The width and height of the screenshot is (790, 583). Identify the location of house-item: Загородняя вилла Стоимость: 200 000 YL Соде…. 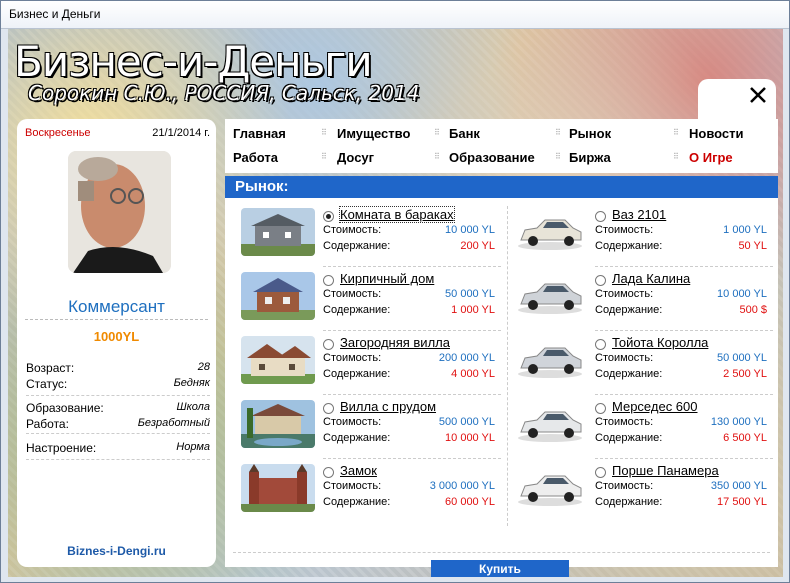
(376, 366).